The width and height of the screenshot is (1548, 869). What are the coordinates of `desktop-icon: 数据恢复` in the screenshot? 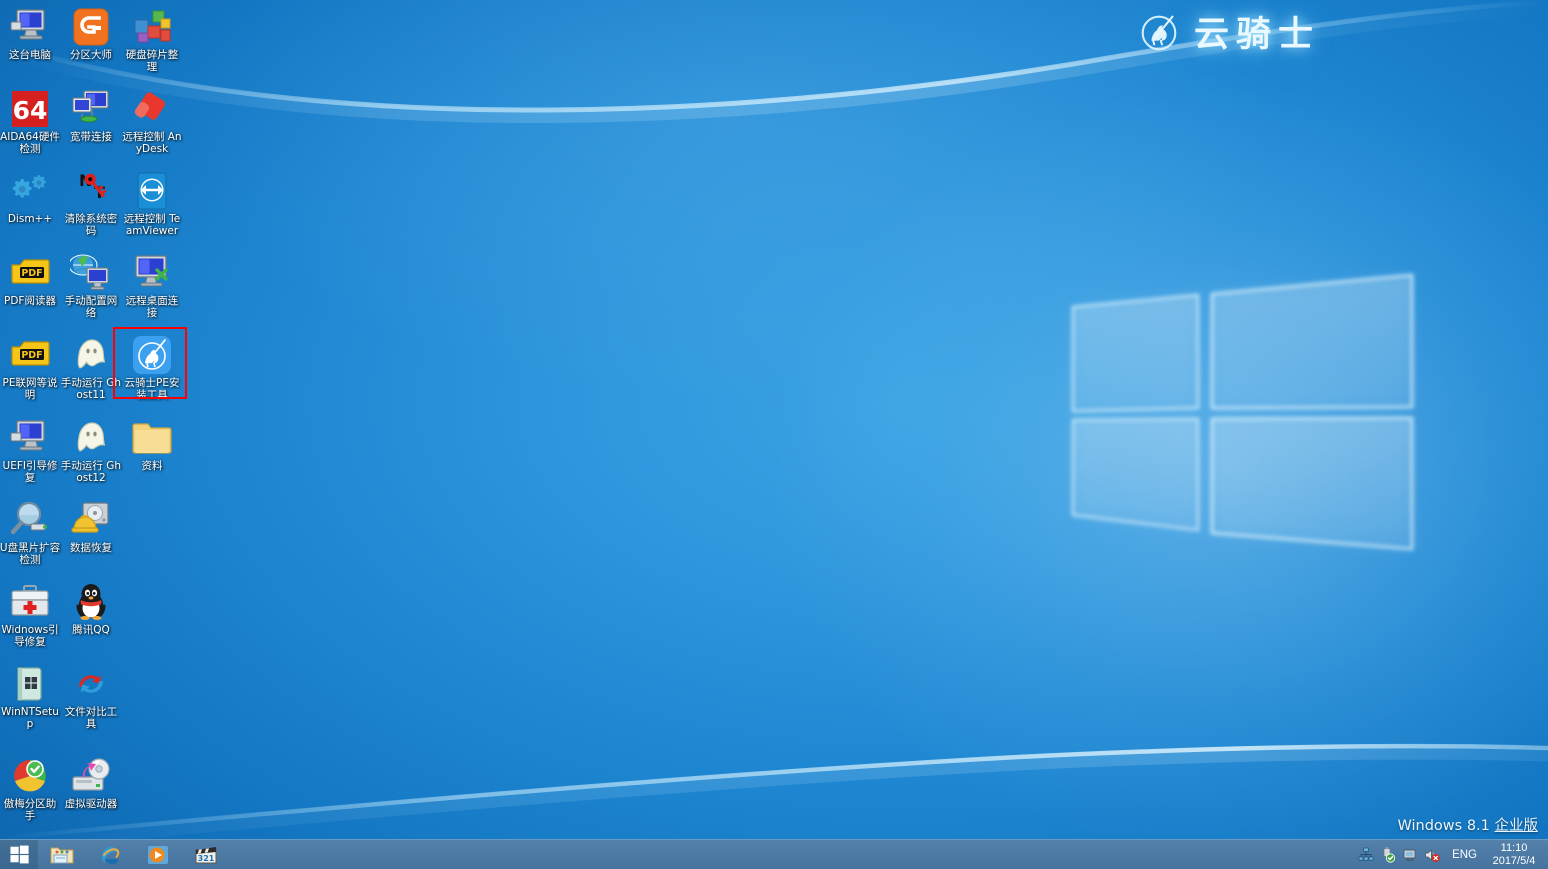 It's located at (91, 527).